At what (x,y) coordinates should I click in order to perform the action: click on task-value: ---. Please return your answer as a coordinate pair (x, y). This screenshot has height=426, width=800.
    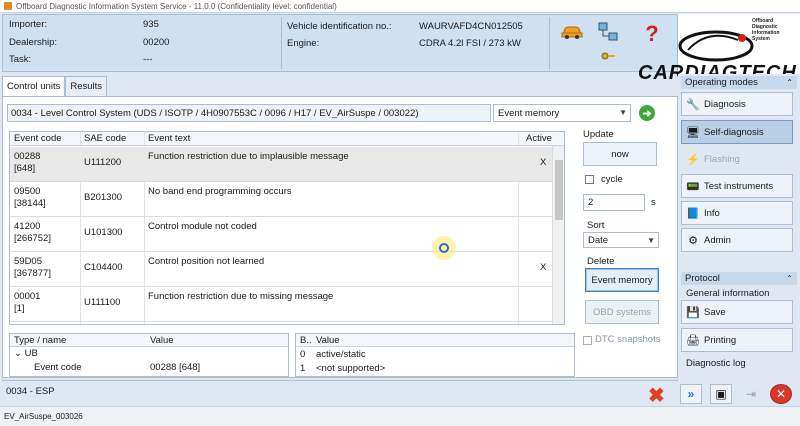
    Looking at the image, I should click on (148, 59).